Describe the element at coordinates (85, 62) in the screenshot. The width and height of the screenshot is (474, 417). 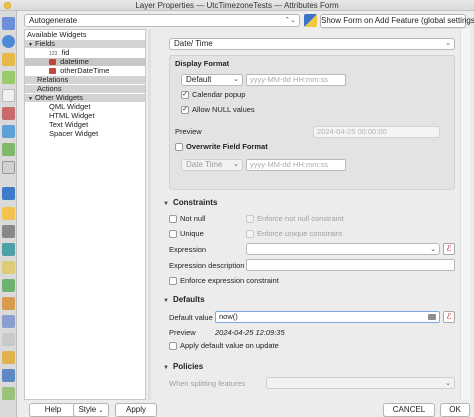
I see `tree-item-field-selected: datetime` at that location.